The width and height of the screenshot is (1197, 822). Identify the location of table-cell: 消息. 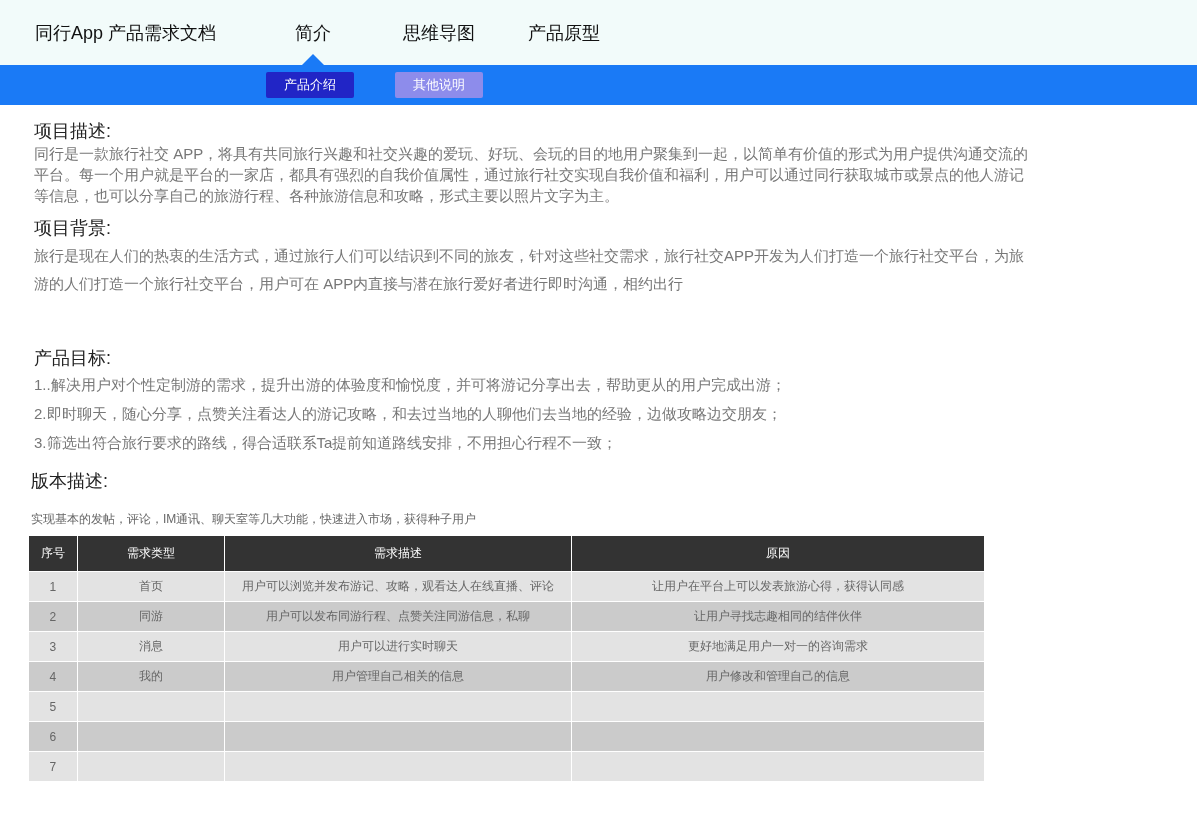
(151, 646).